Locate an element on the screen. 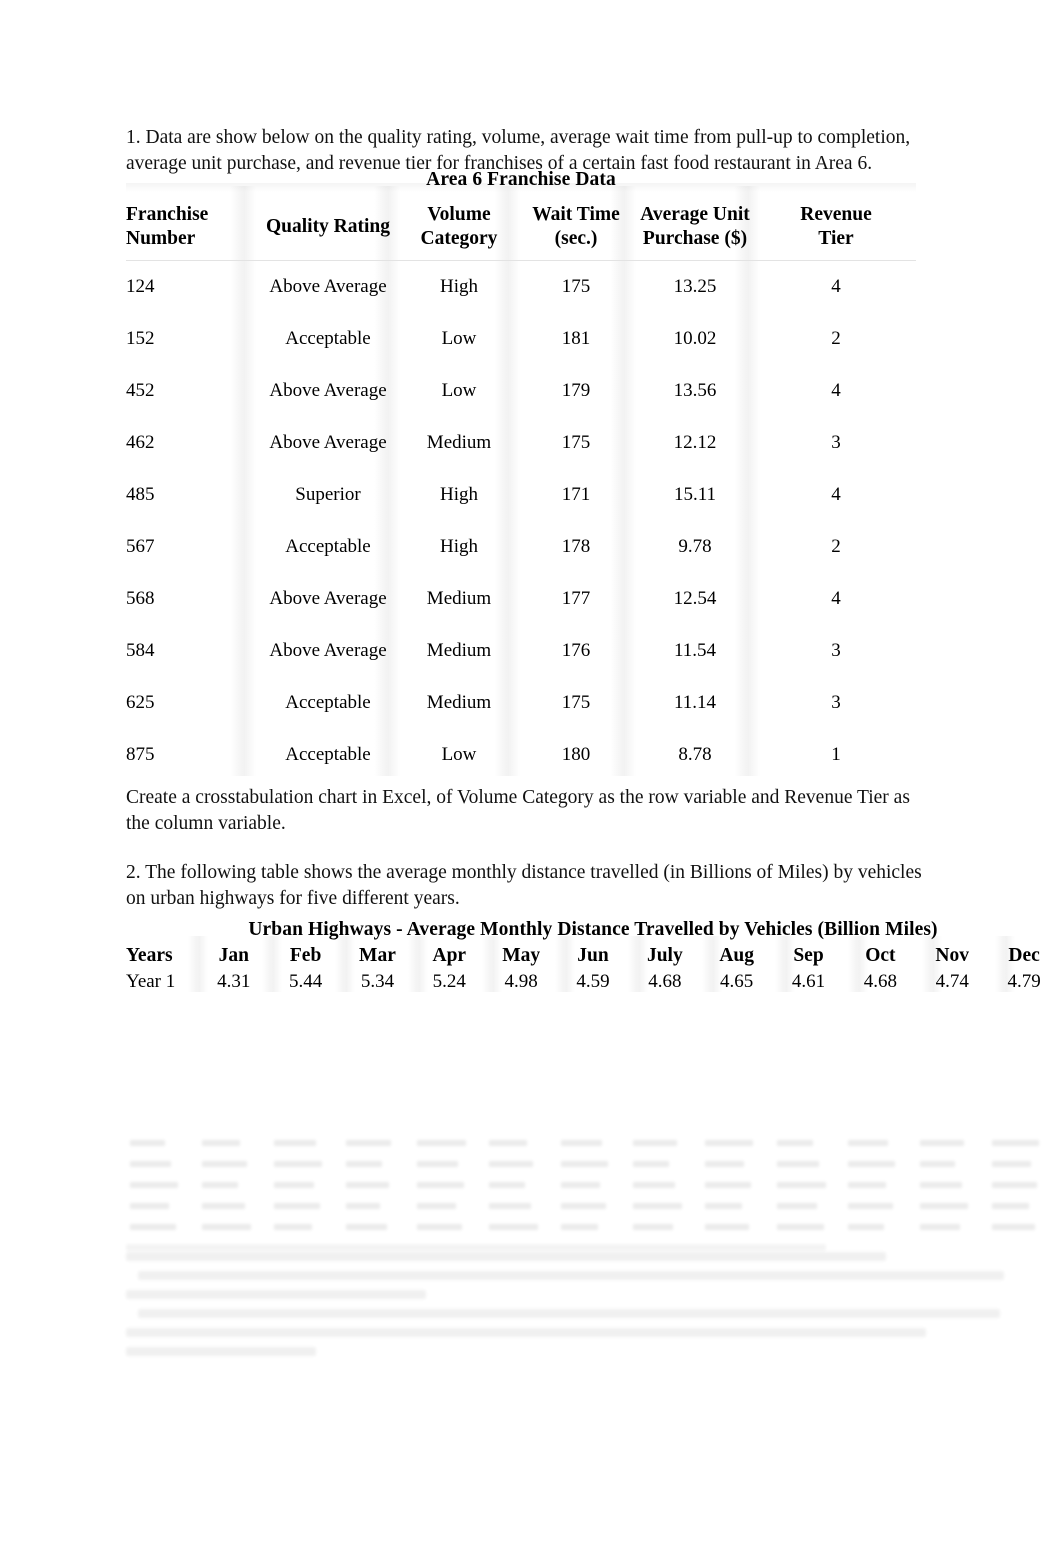 The image size is (1062, 1556). faded-ghost-paragraph is located at coordinates (566, 1312).